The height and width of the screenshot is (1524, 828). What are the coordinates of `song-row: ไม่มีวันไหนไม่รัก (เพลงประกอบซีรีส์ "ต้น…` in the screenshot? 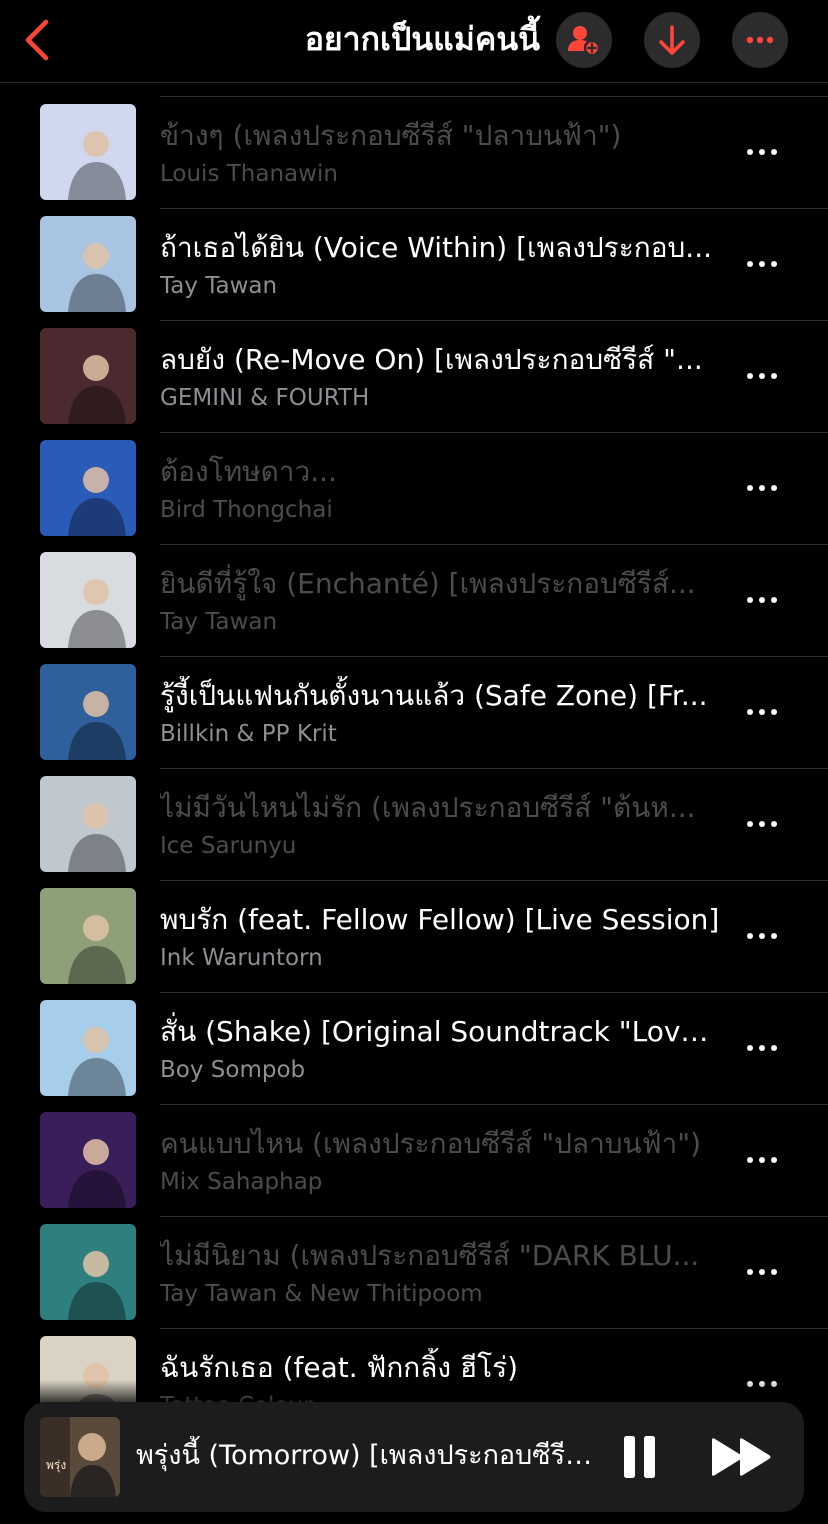 It's located at (414, 824).